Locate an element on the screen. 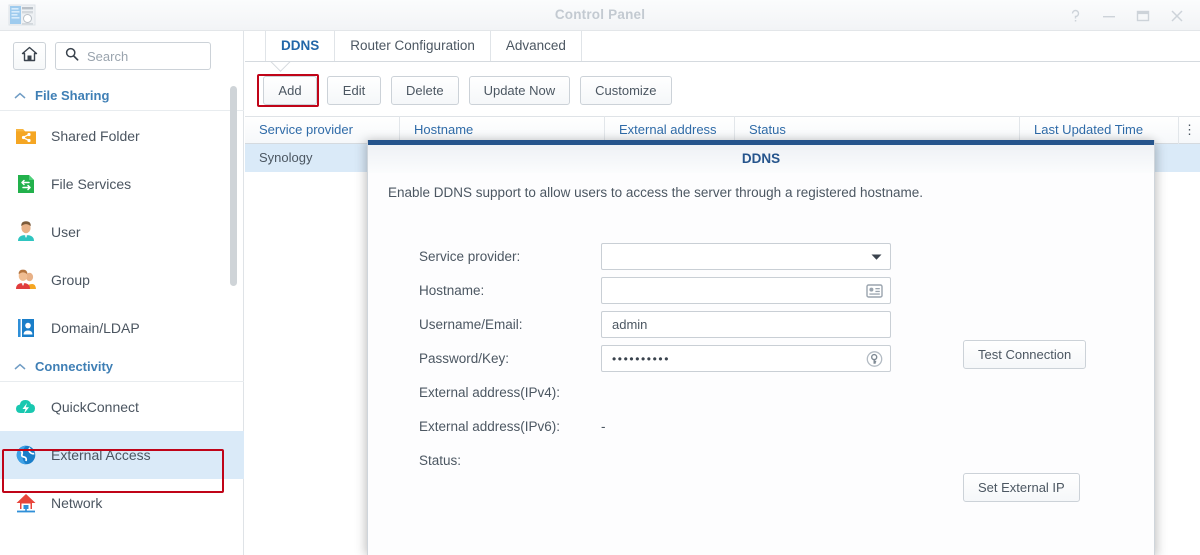 The height and width of the screenshot is (555, 1200). home-button is located at coordinates (29, 56).